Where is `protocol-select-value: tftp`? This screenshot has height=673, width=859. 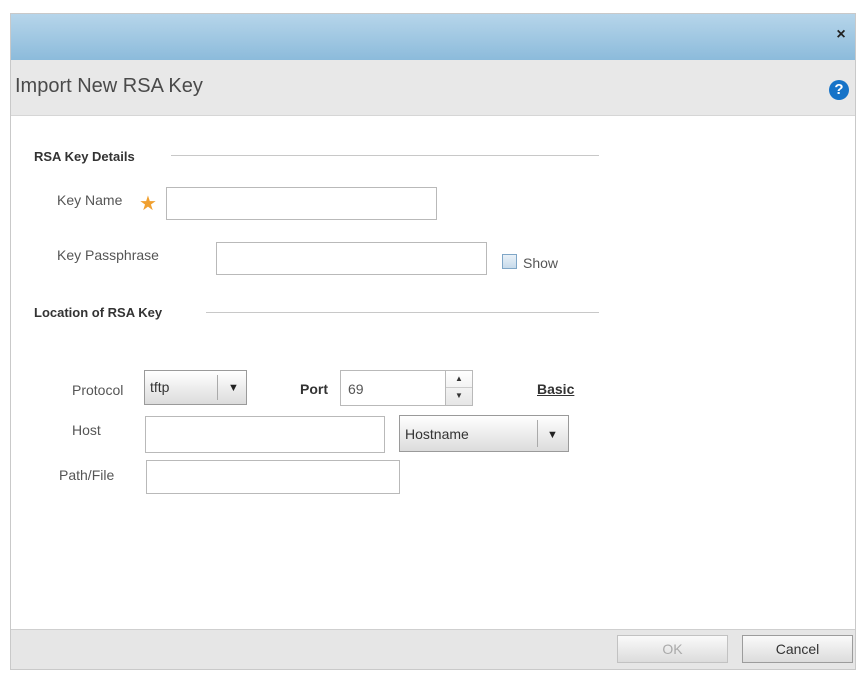
protocol-select-value: tftp is located at coordinates (160, 387).